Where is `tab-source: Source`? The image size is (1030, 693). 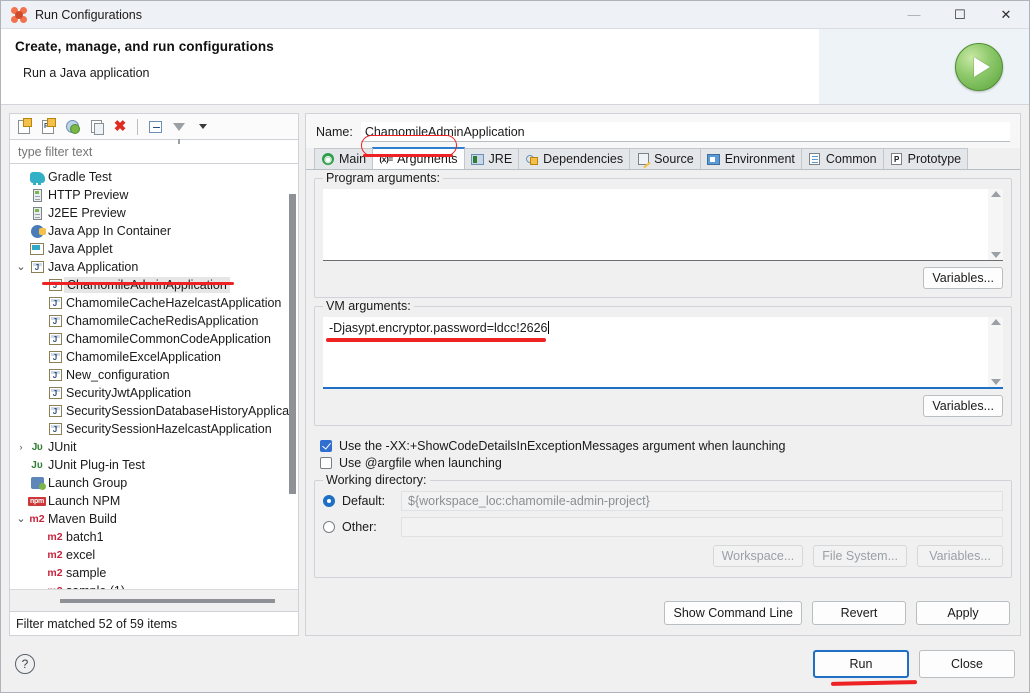 tab-source: Source is located at coordinates (665, 158).